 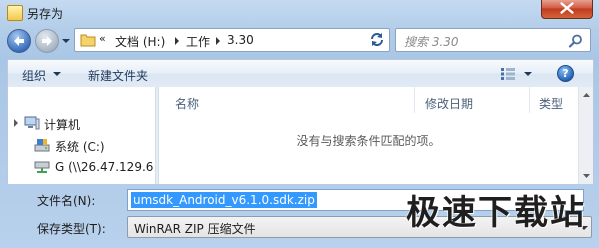 I want to click on file-type-label: 保存类型(T):, so click(x=71, y=229).